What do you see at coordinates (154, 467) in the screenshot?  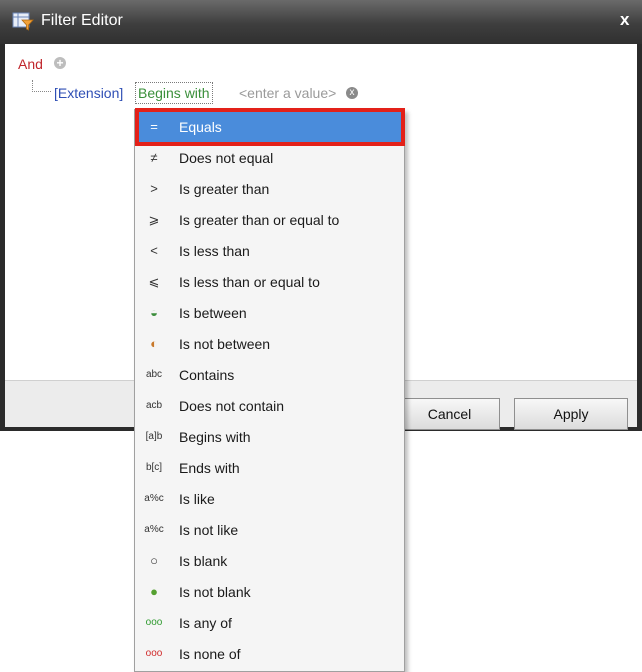 I see `ends-with-icon: b[c]` at bounding box center [154, 467].